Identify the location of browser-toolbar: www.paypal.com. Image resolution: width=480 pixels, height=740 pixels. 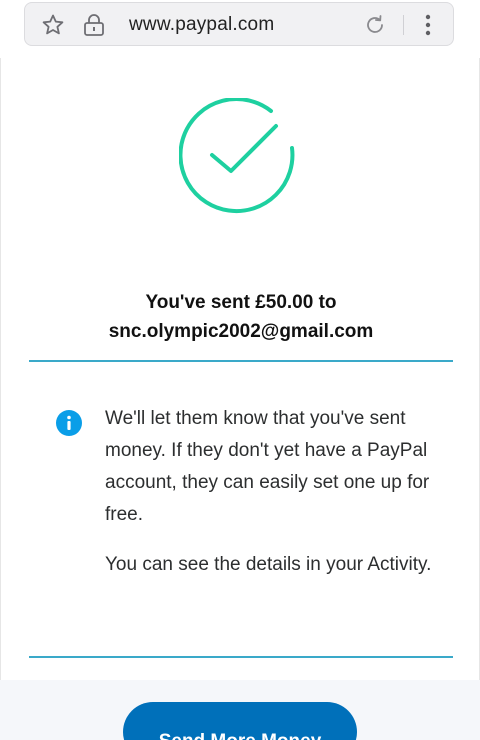
(240, 29).